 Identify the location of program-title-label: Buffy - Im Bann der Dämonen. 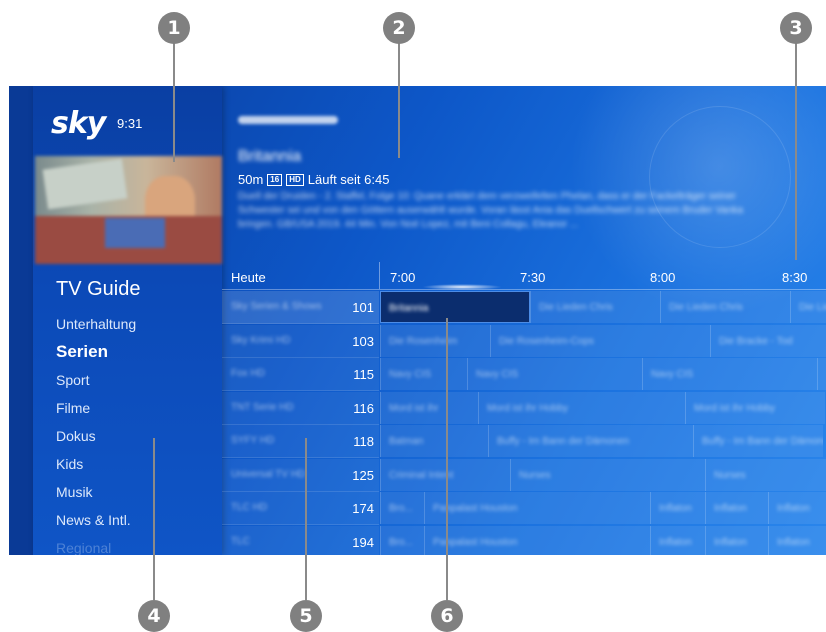
(563, 441).